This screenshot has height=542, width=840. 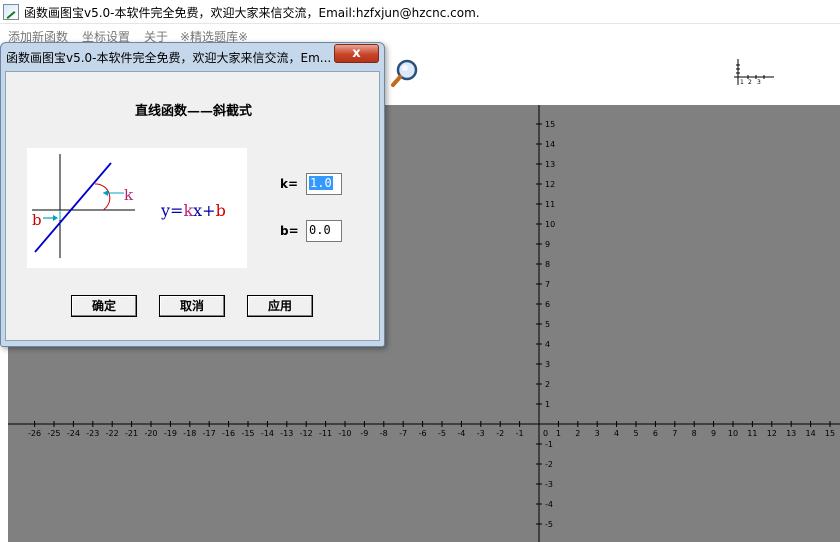 I want to click on x-axis-tick-label: -12, so click(x=306, y=433).